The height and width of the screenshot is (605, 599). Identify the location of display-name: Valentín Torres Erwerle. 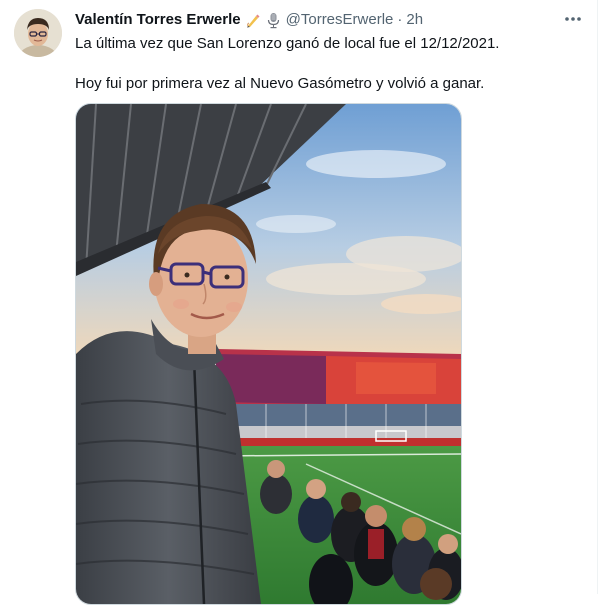
(158, 20).